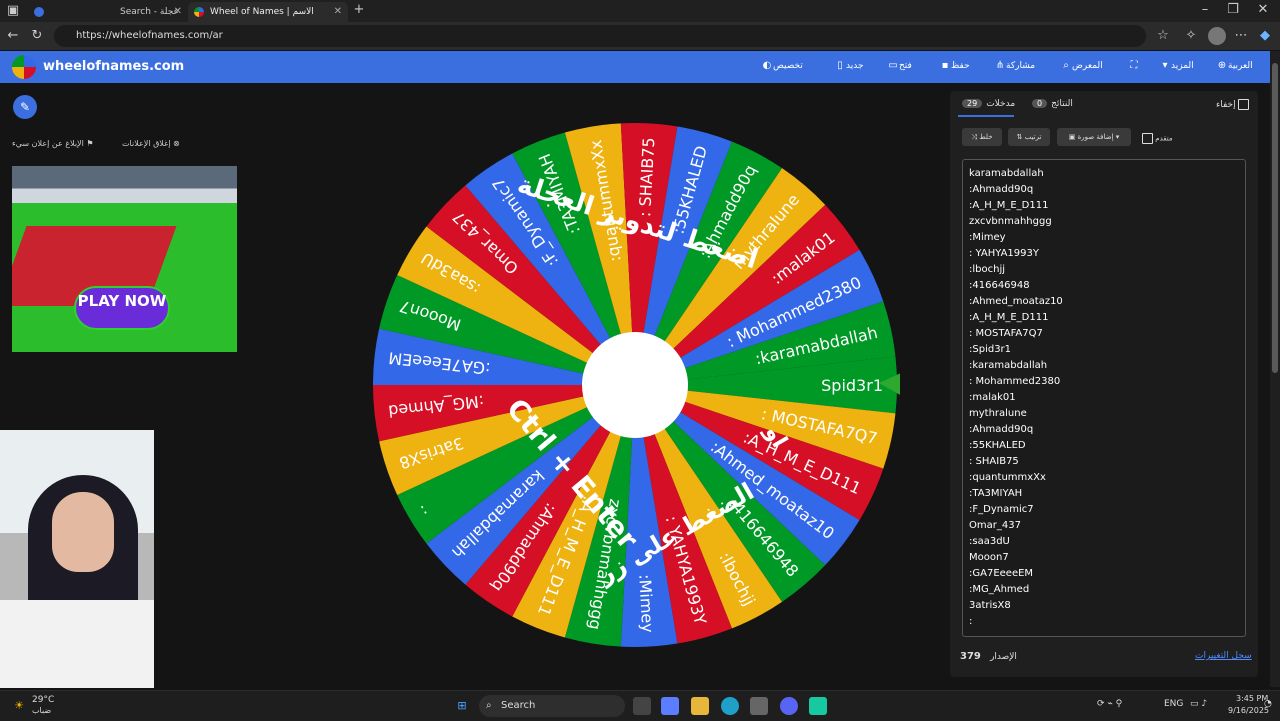 The height and width of the screenshot is (721, 1280). Describe the element at coordinates (1217, 36) in the screenshot. I see `profile-avatar` at that location.